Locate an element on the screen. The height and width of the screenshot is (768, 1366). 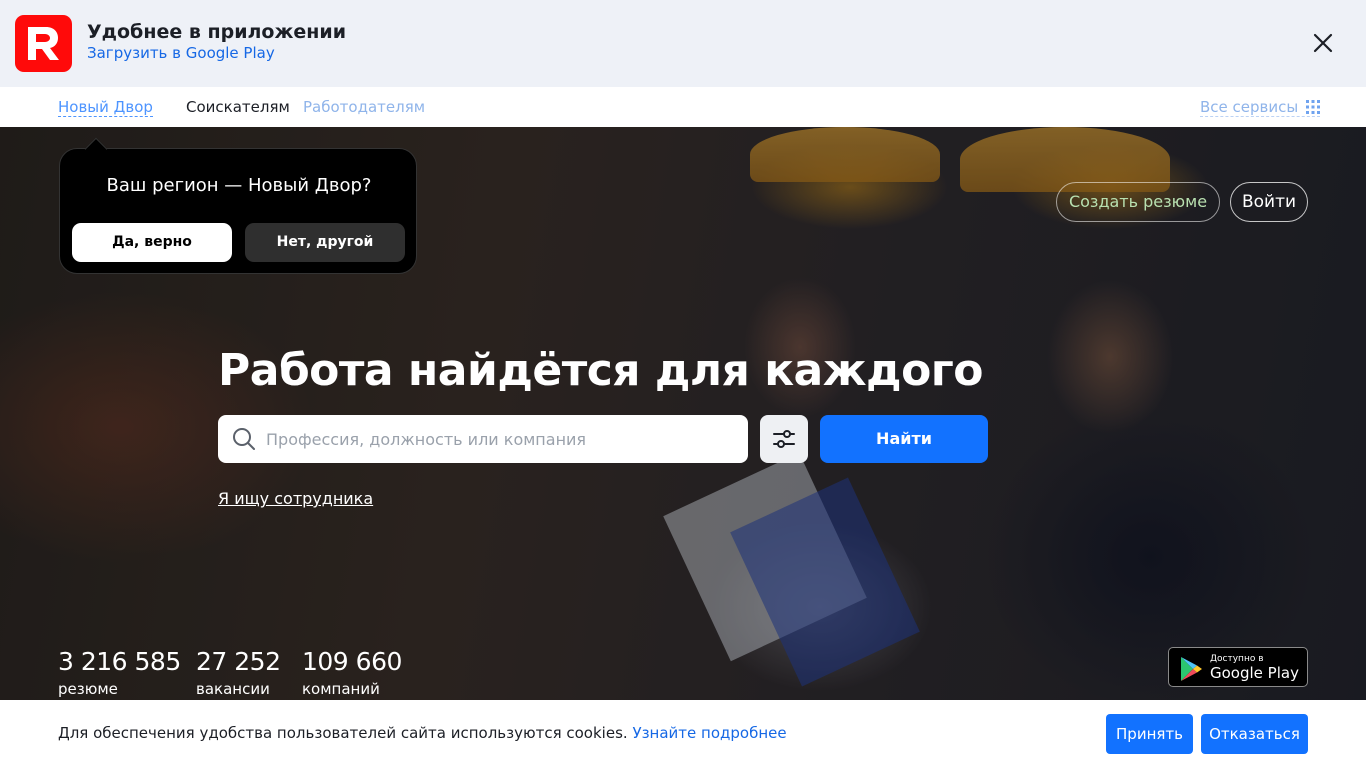
stat-value: 27 252 is located at coordinates (238, 661).